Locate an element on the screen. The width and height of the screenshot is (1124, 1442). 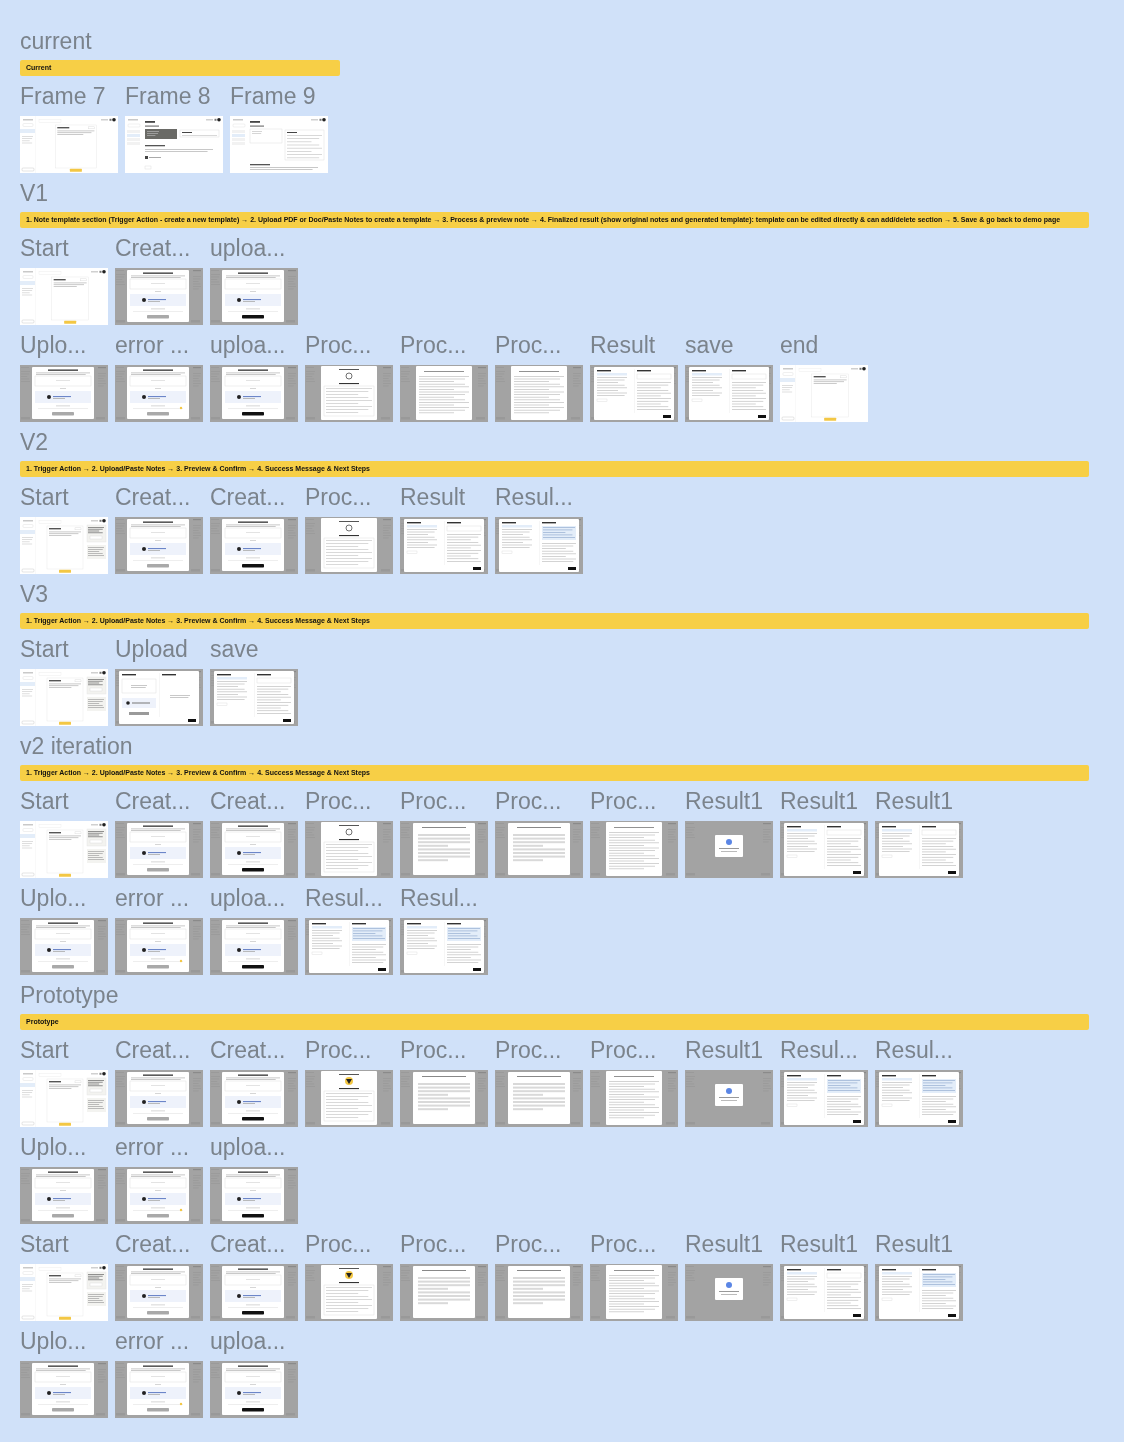
frame-name: Frame 9 is located at coordinates (273, 96).